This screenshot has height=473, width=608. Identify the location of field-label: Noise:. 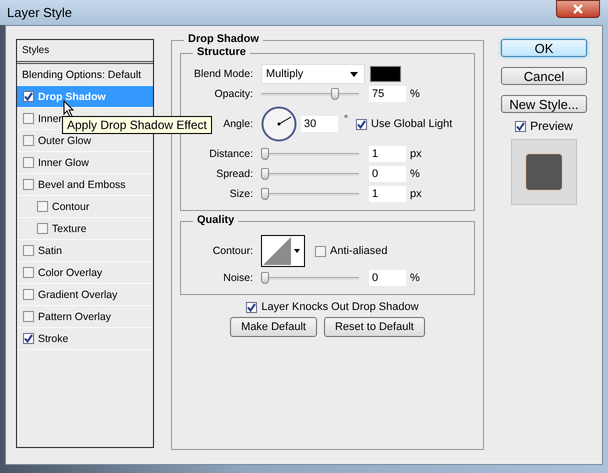
(238, 278).